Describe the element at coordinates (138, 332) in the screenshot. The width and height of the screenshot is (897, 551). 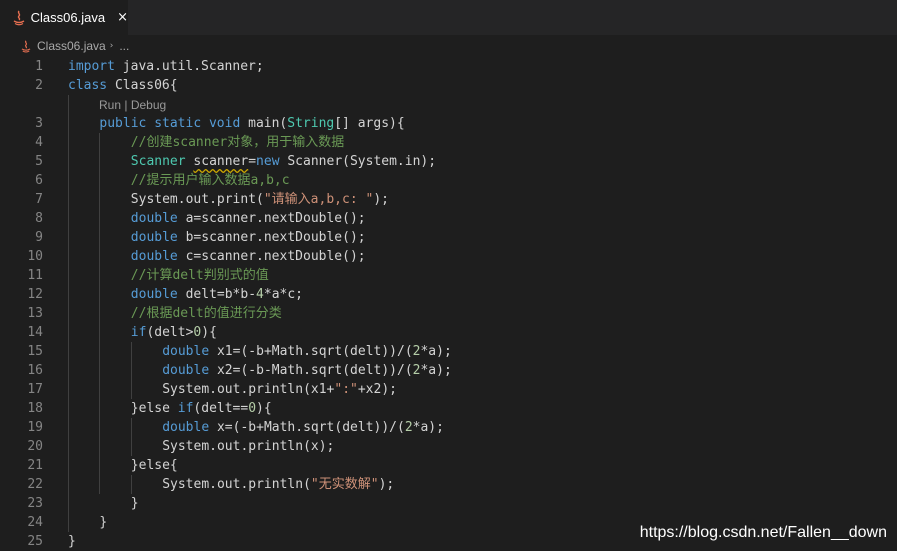
I see `code-token: if` at that location.